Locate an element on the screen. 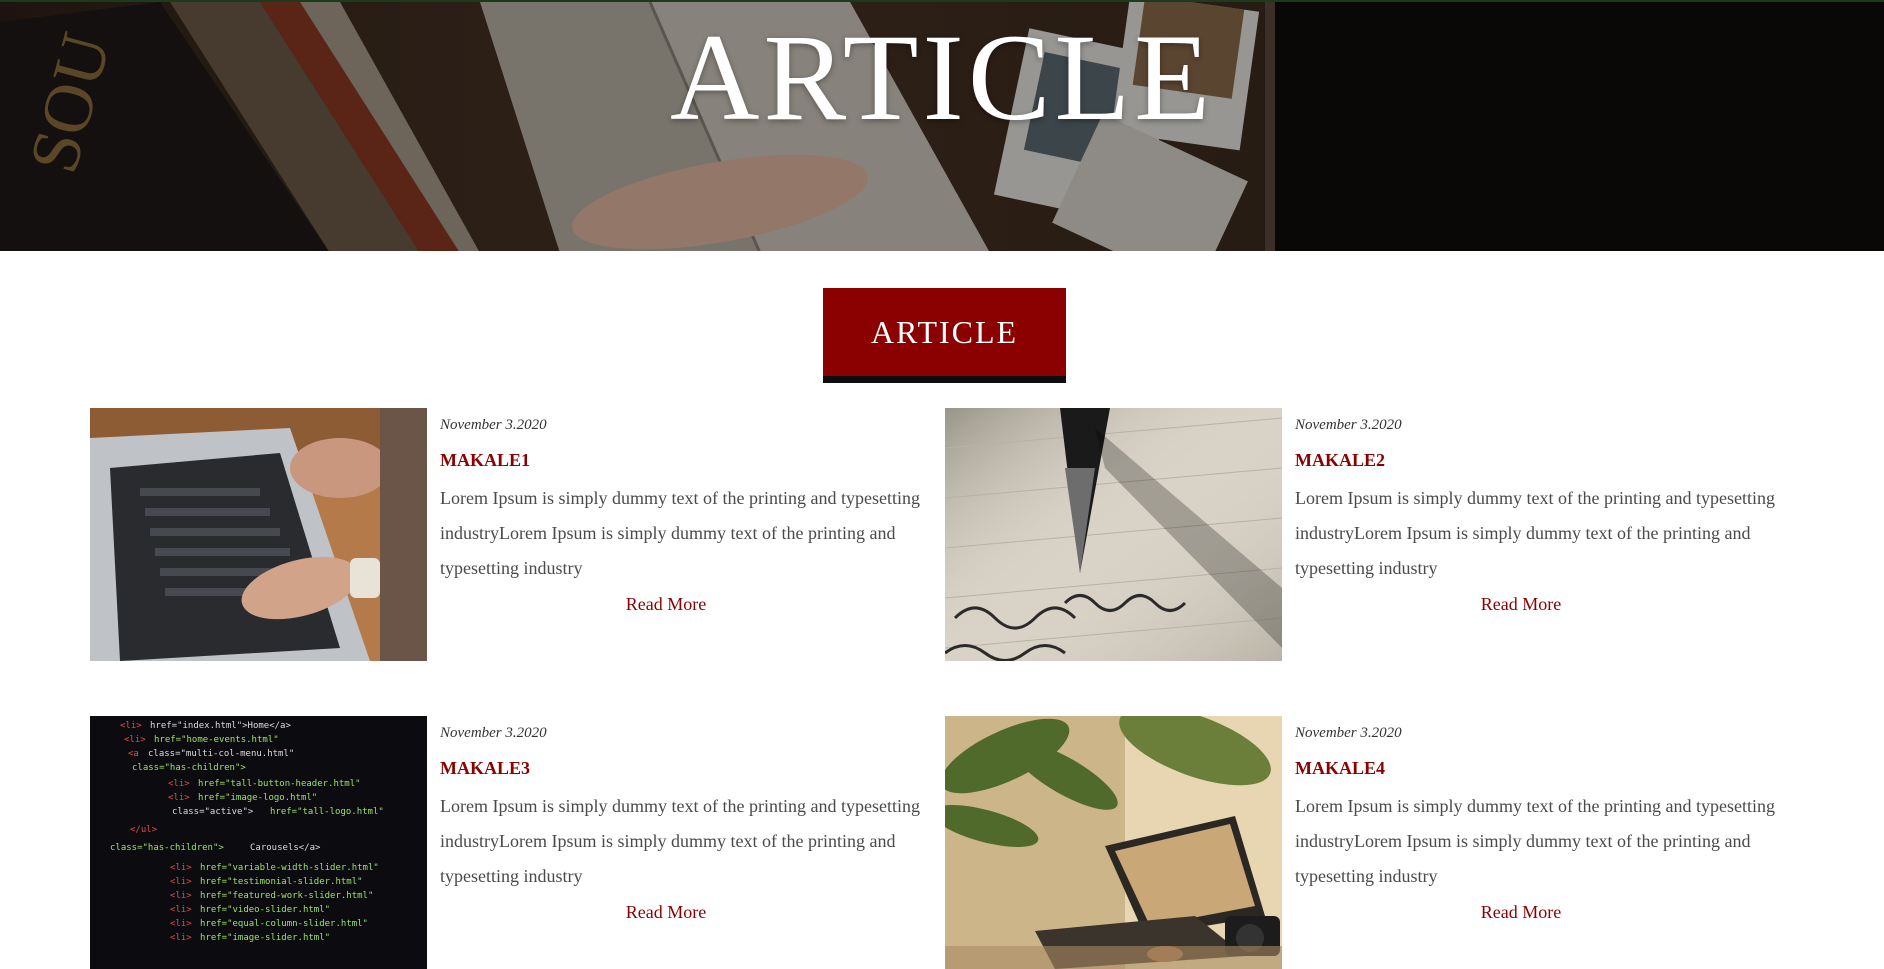  svg-text: href="tall-logo.html" is located at coordinates (327, 812).